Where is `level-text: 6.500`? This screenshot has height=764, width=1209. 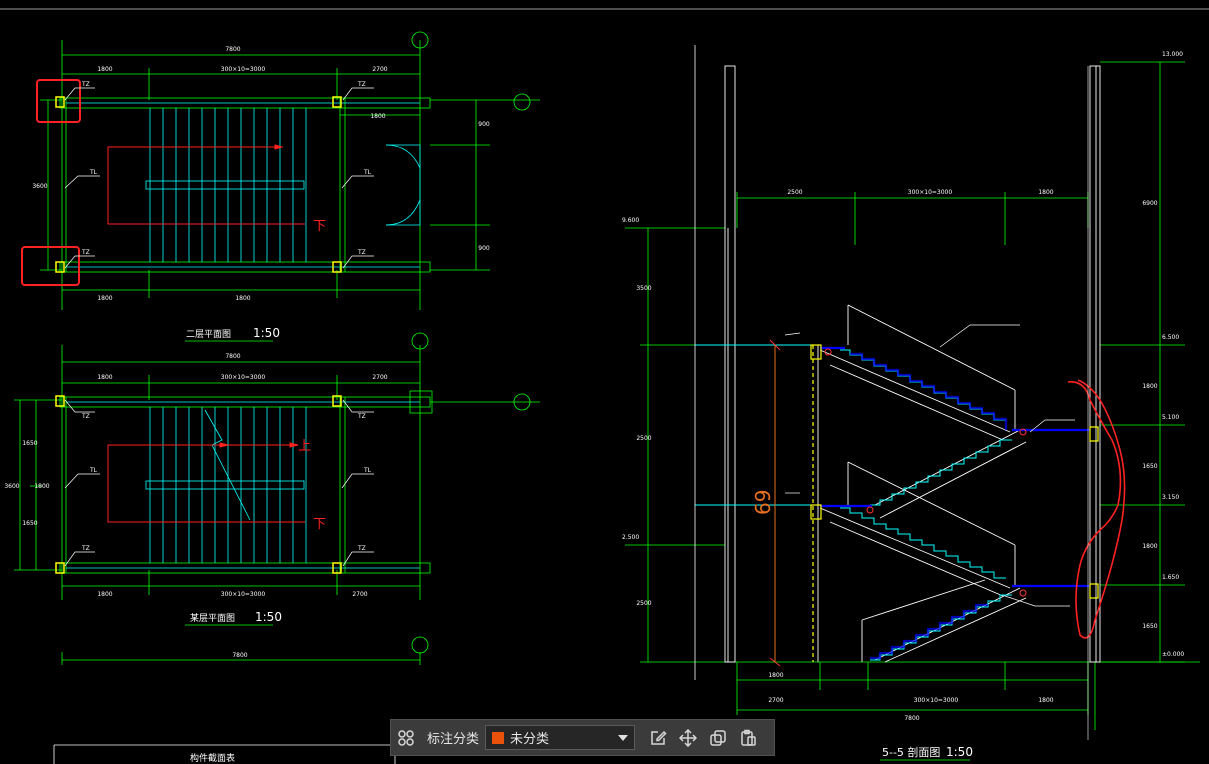 level-text: 6.500 is located at coordinates (1170, 337).